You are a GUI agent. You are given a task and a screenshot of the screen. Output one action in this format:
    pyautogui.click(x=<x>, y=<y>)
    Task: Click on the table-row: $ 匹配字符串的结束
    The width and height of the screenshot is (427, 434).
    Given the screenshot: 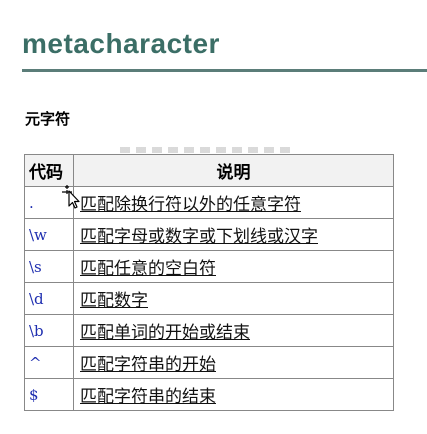 What is the action you would take?
    pyautogui.click(x=209, y=394)
    